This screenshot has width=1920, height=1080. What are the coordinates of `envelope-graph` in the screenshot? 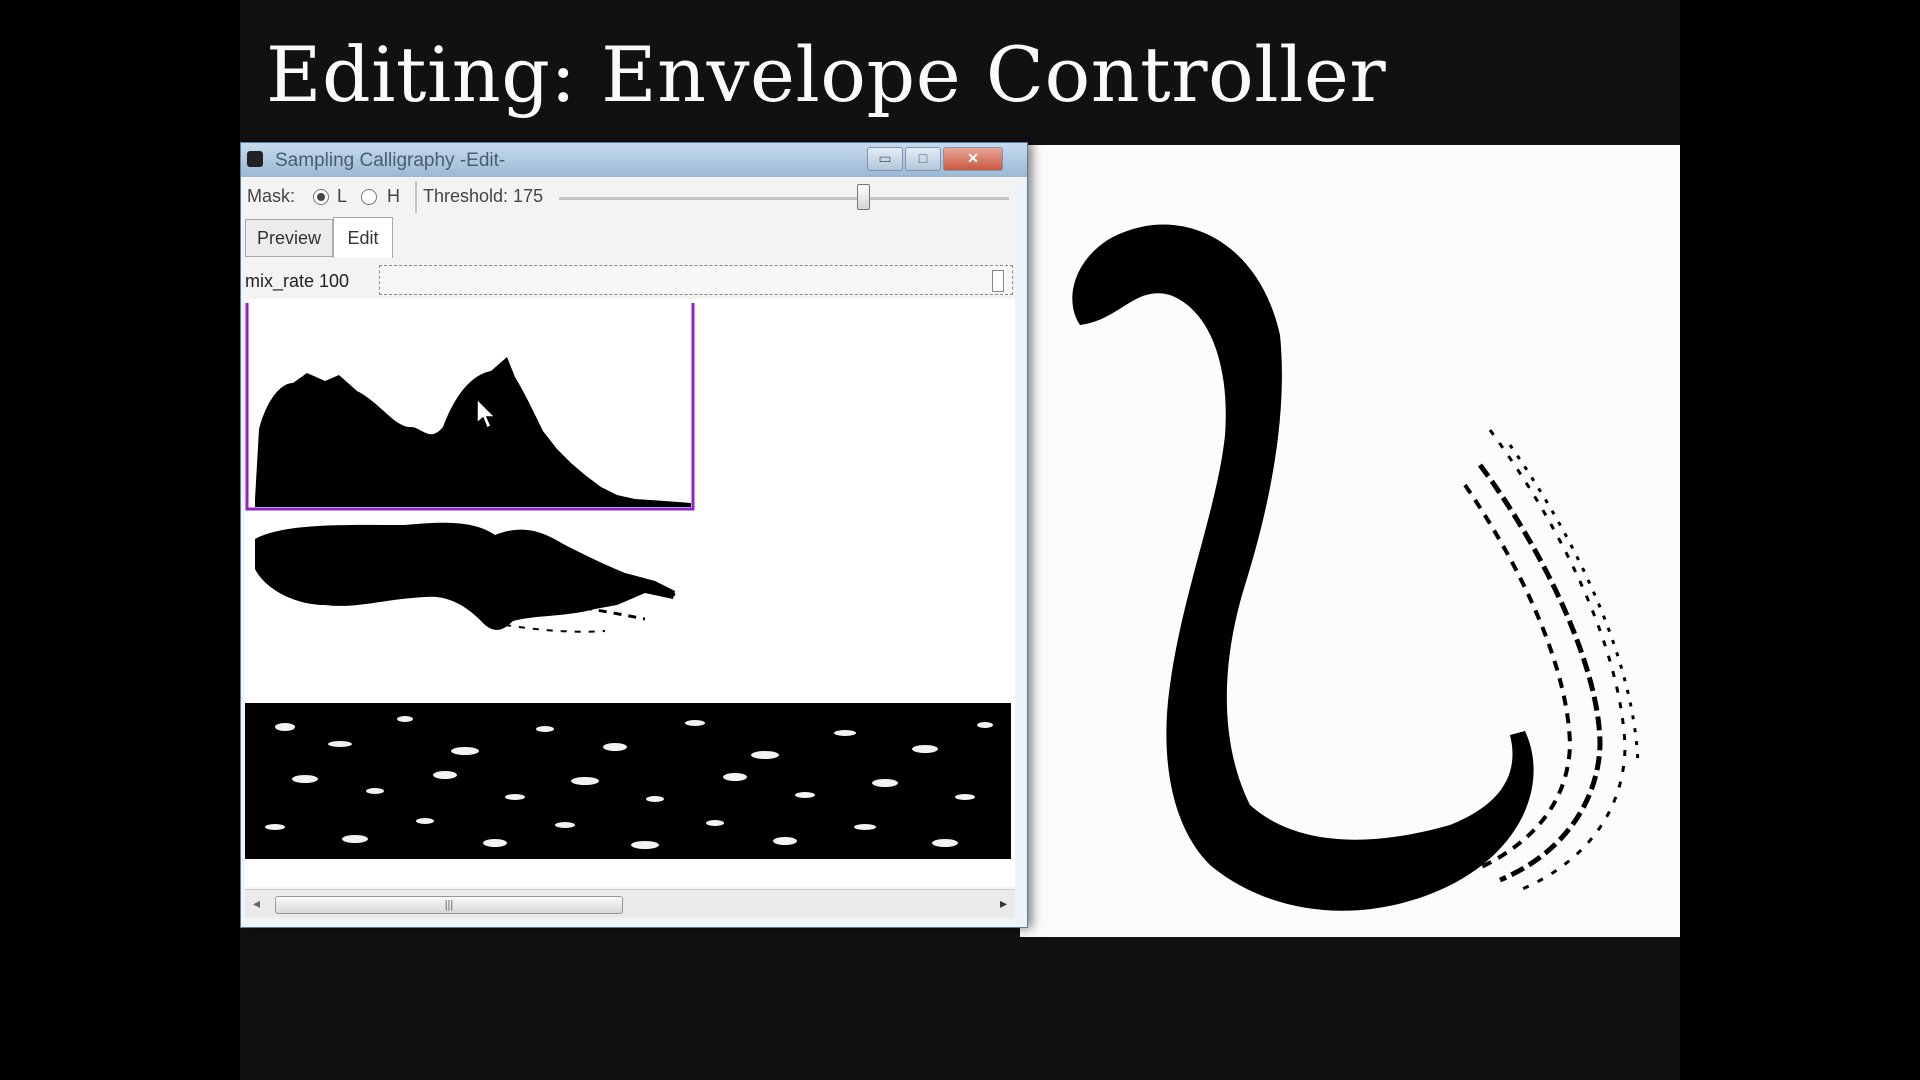 It's located at (470, 407).